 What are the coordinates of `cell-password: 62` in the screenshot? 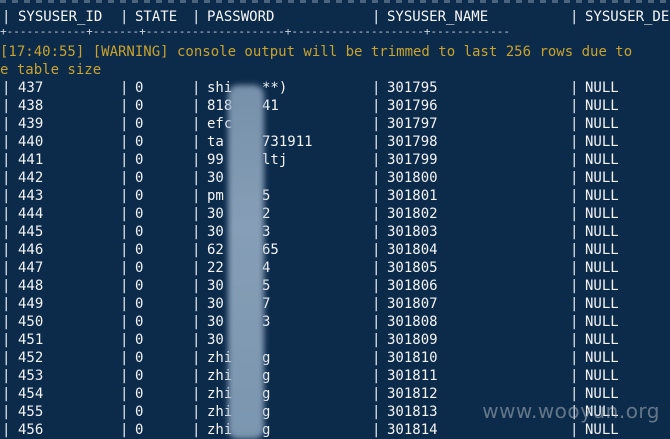 It's located at (215, 250).